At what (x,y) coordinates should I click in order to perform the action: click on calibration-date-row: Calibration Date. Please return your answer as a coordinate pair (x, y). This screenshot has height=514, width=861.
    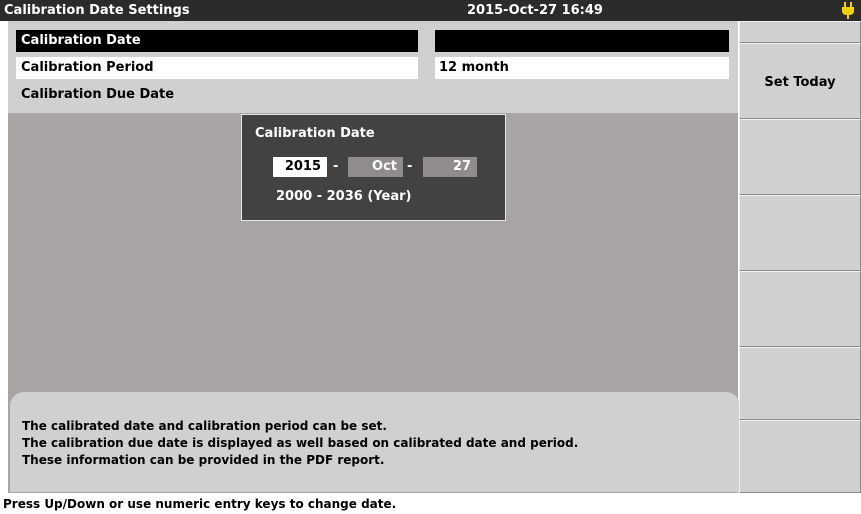
    Looking at the image, I should click on (217, 41).